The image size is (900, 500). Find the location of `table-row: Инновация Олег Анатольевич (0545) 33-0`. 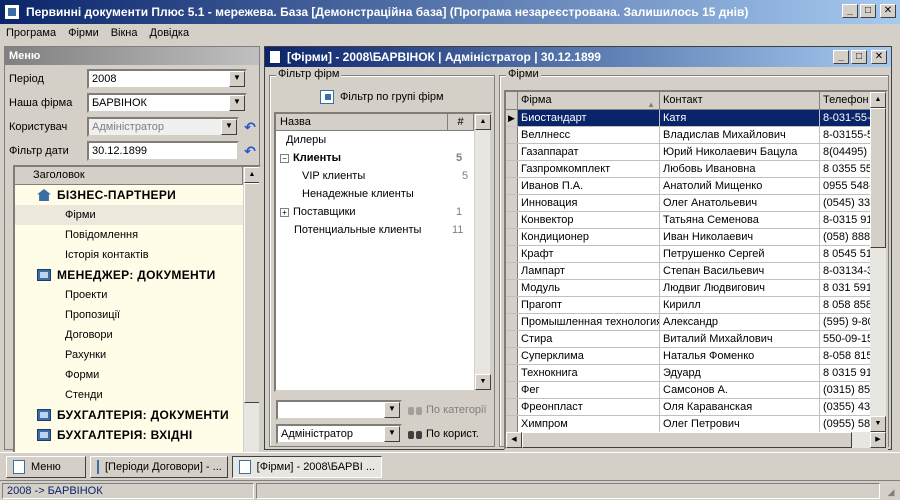

table-row: Инновация Олег Анатольевич (0545) 33-0 is located at coordinates (696, 203).